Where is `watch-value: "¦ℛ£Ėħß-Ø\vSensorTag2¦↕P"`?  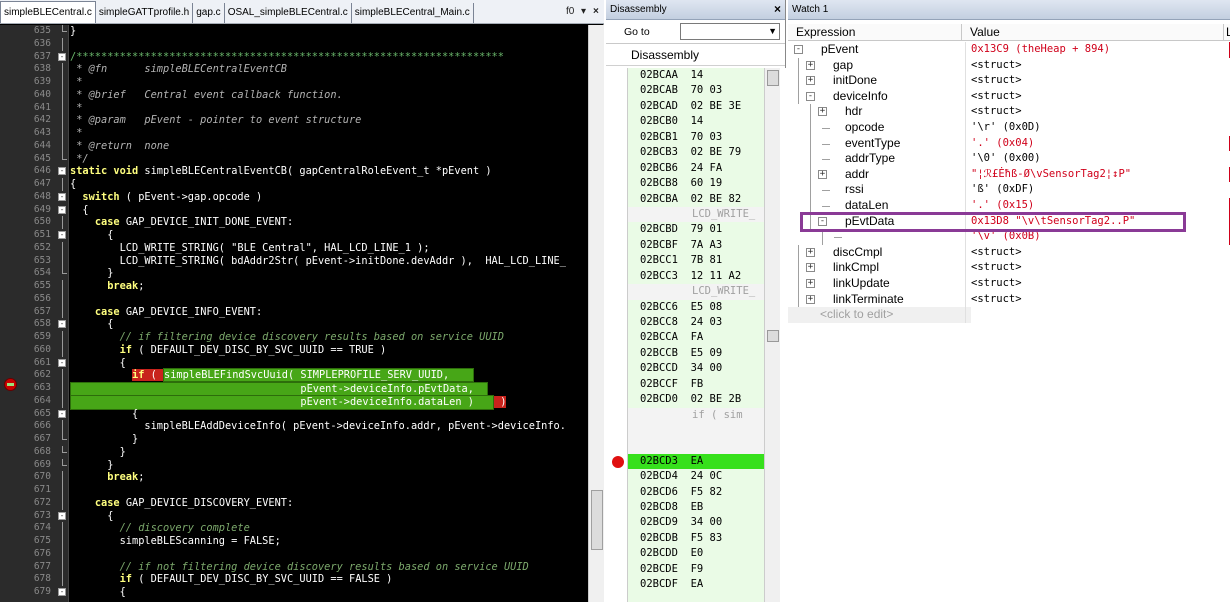
watch-value: "¦ℛ£Ėħß-Ø\vSensorTag2¦↕P" is located at coordinates (1096, 175).